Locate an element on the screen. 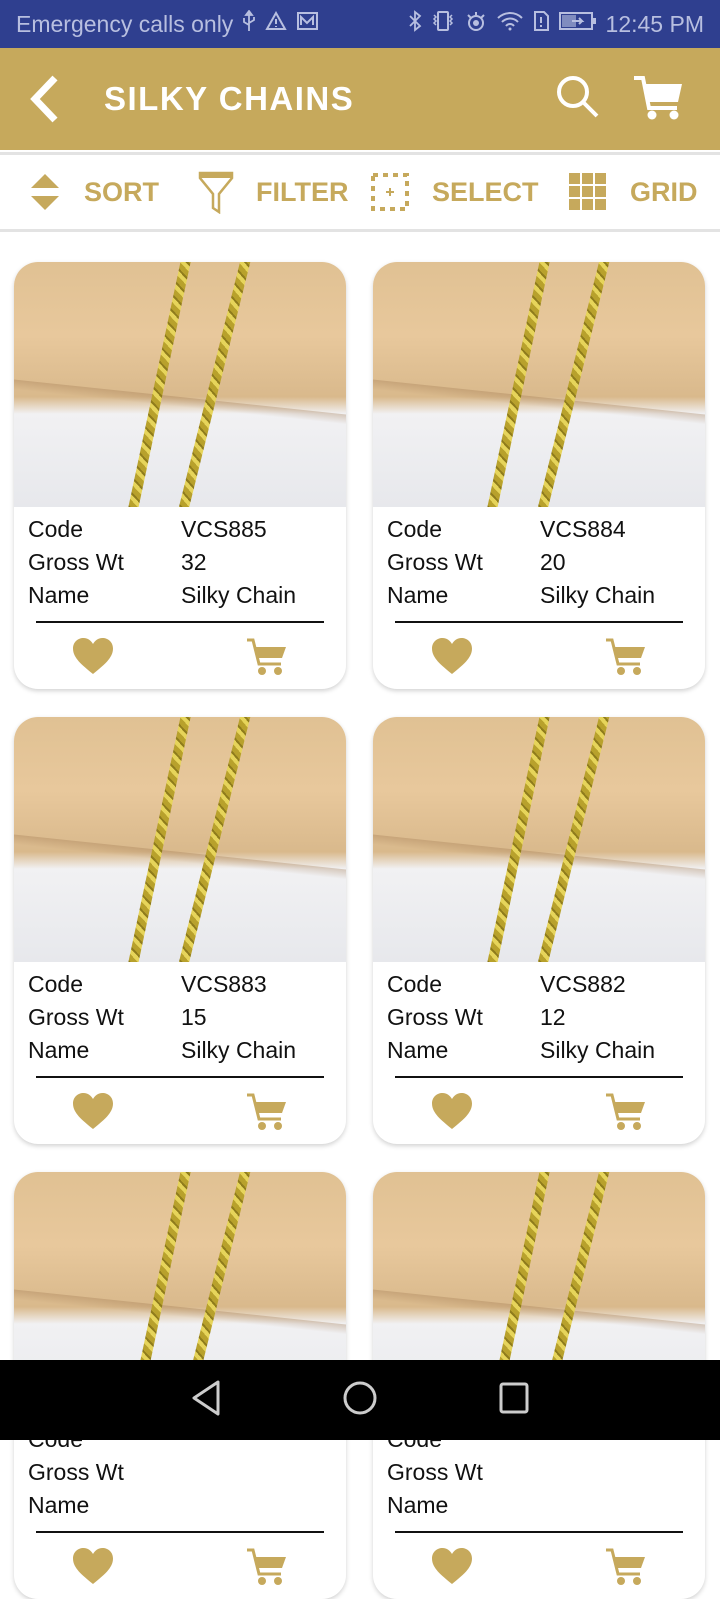  product-card: Code VCS885 Gross Wt 32 Name Silky Chain is located at coordinates (180, 475).